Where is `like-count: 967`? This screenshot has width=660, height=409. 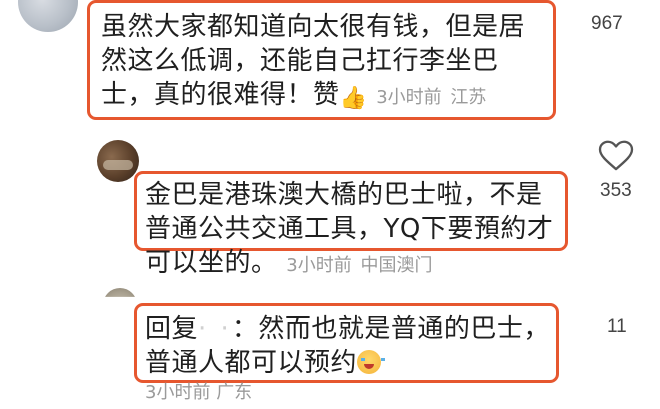
like-count: 967 is located at coordinates (607, 23).